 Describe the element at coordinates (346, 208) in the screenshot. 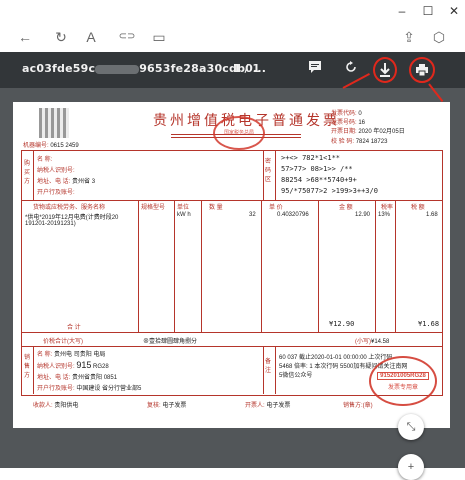

I see `col-amount-header: 金 额` at that location.